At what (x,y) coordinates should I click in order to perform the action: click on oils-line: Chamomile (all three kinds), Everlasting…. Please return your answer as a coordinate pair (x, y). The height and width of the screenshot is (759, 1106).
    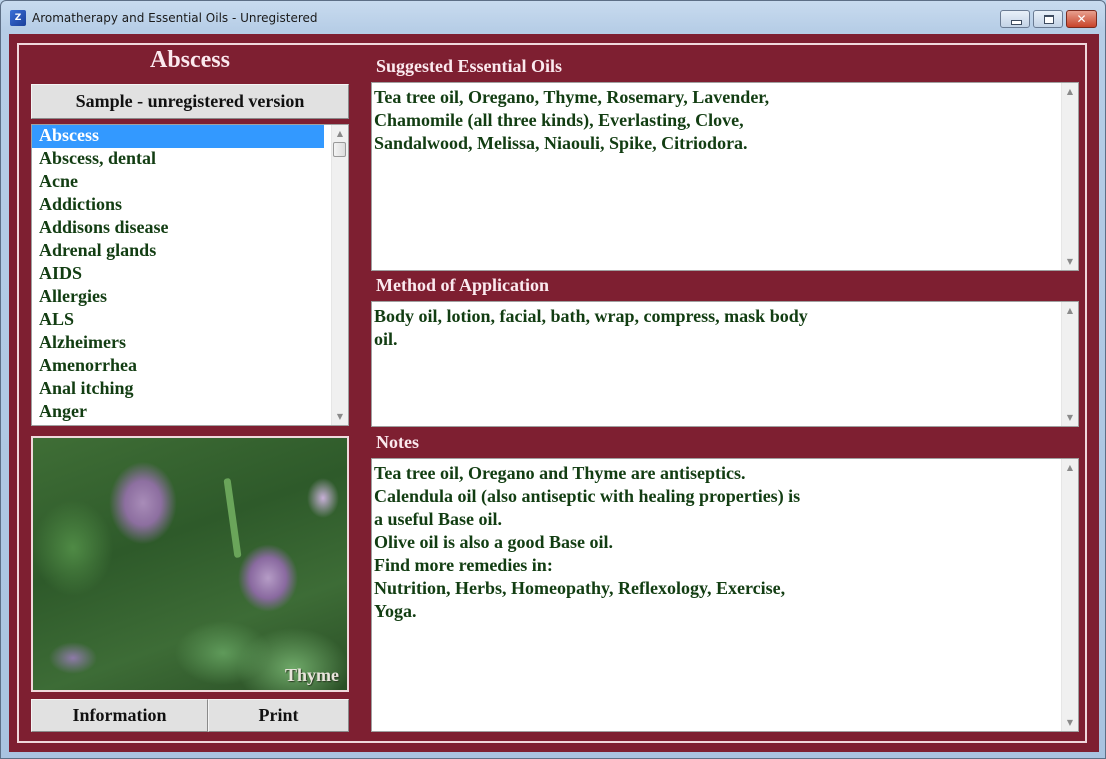
    Looking at the image, I should click on (559, 120).